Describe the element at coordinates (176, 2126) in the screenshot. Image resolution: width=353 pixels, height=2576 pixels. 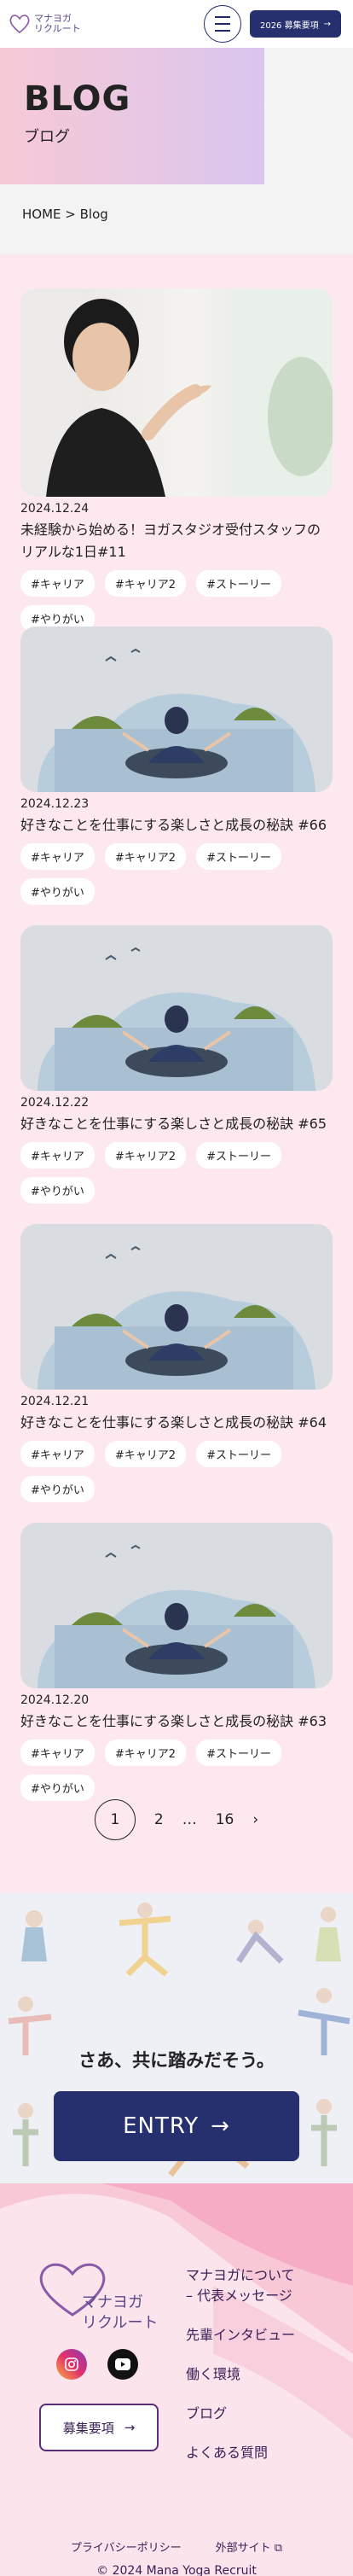
I see `entry-button: ENTRY →` at that location.